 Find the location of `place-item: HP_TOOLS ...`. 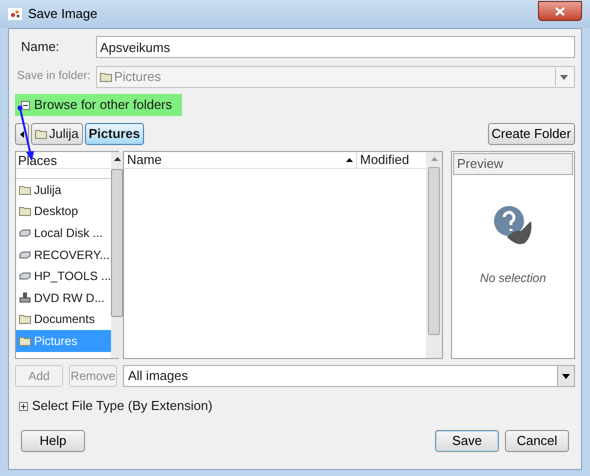

place-item: HP_TOOLS ... is located at coordinates (64, 276).